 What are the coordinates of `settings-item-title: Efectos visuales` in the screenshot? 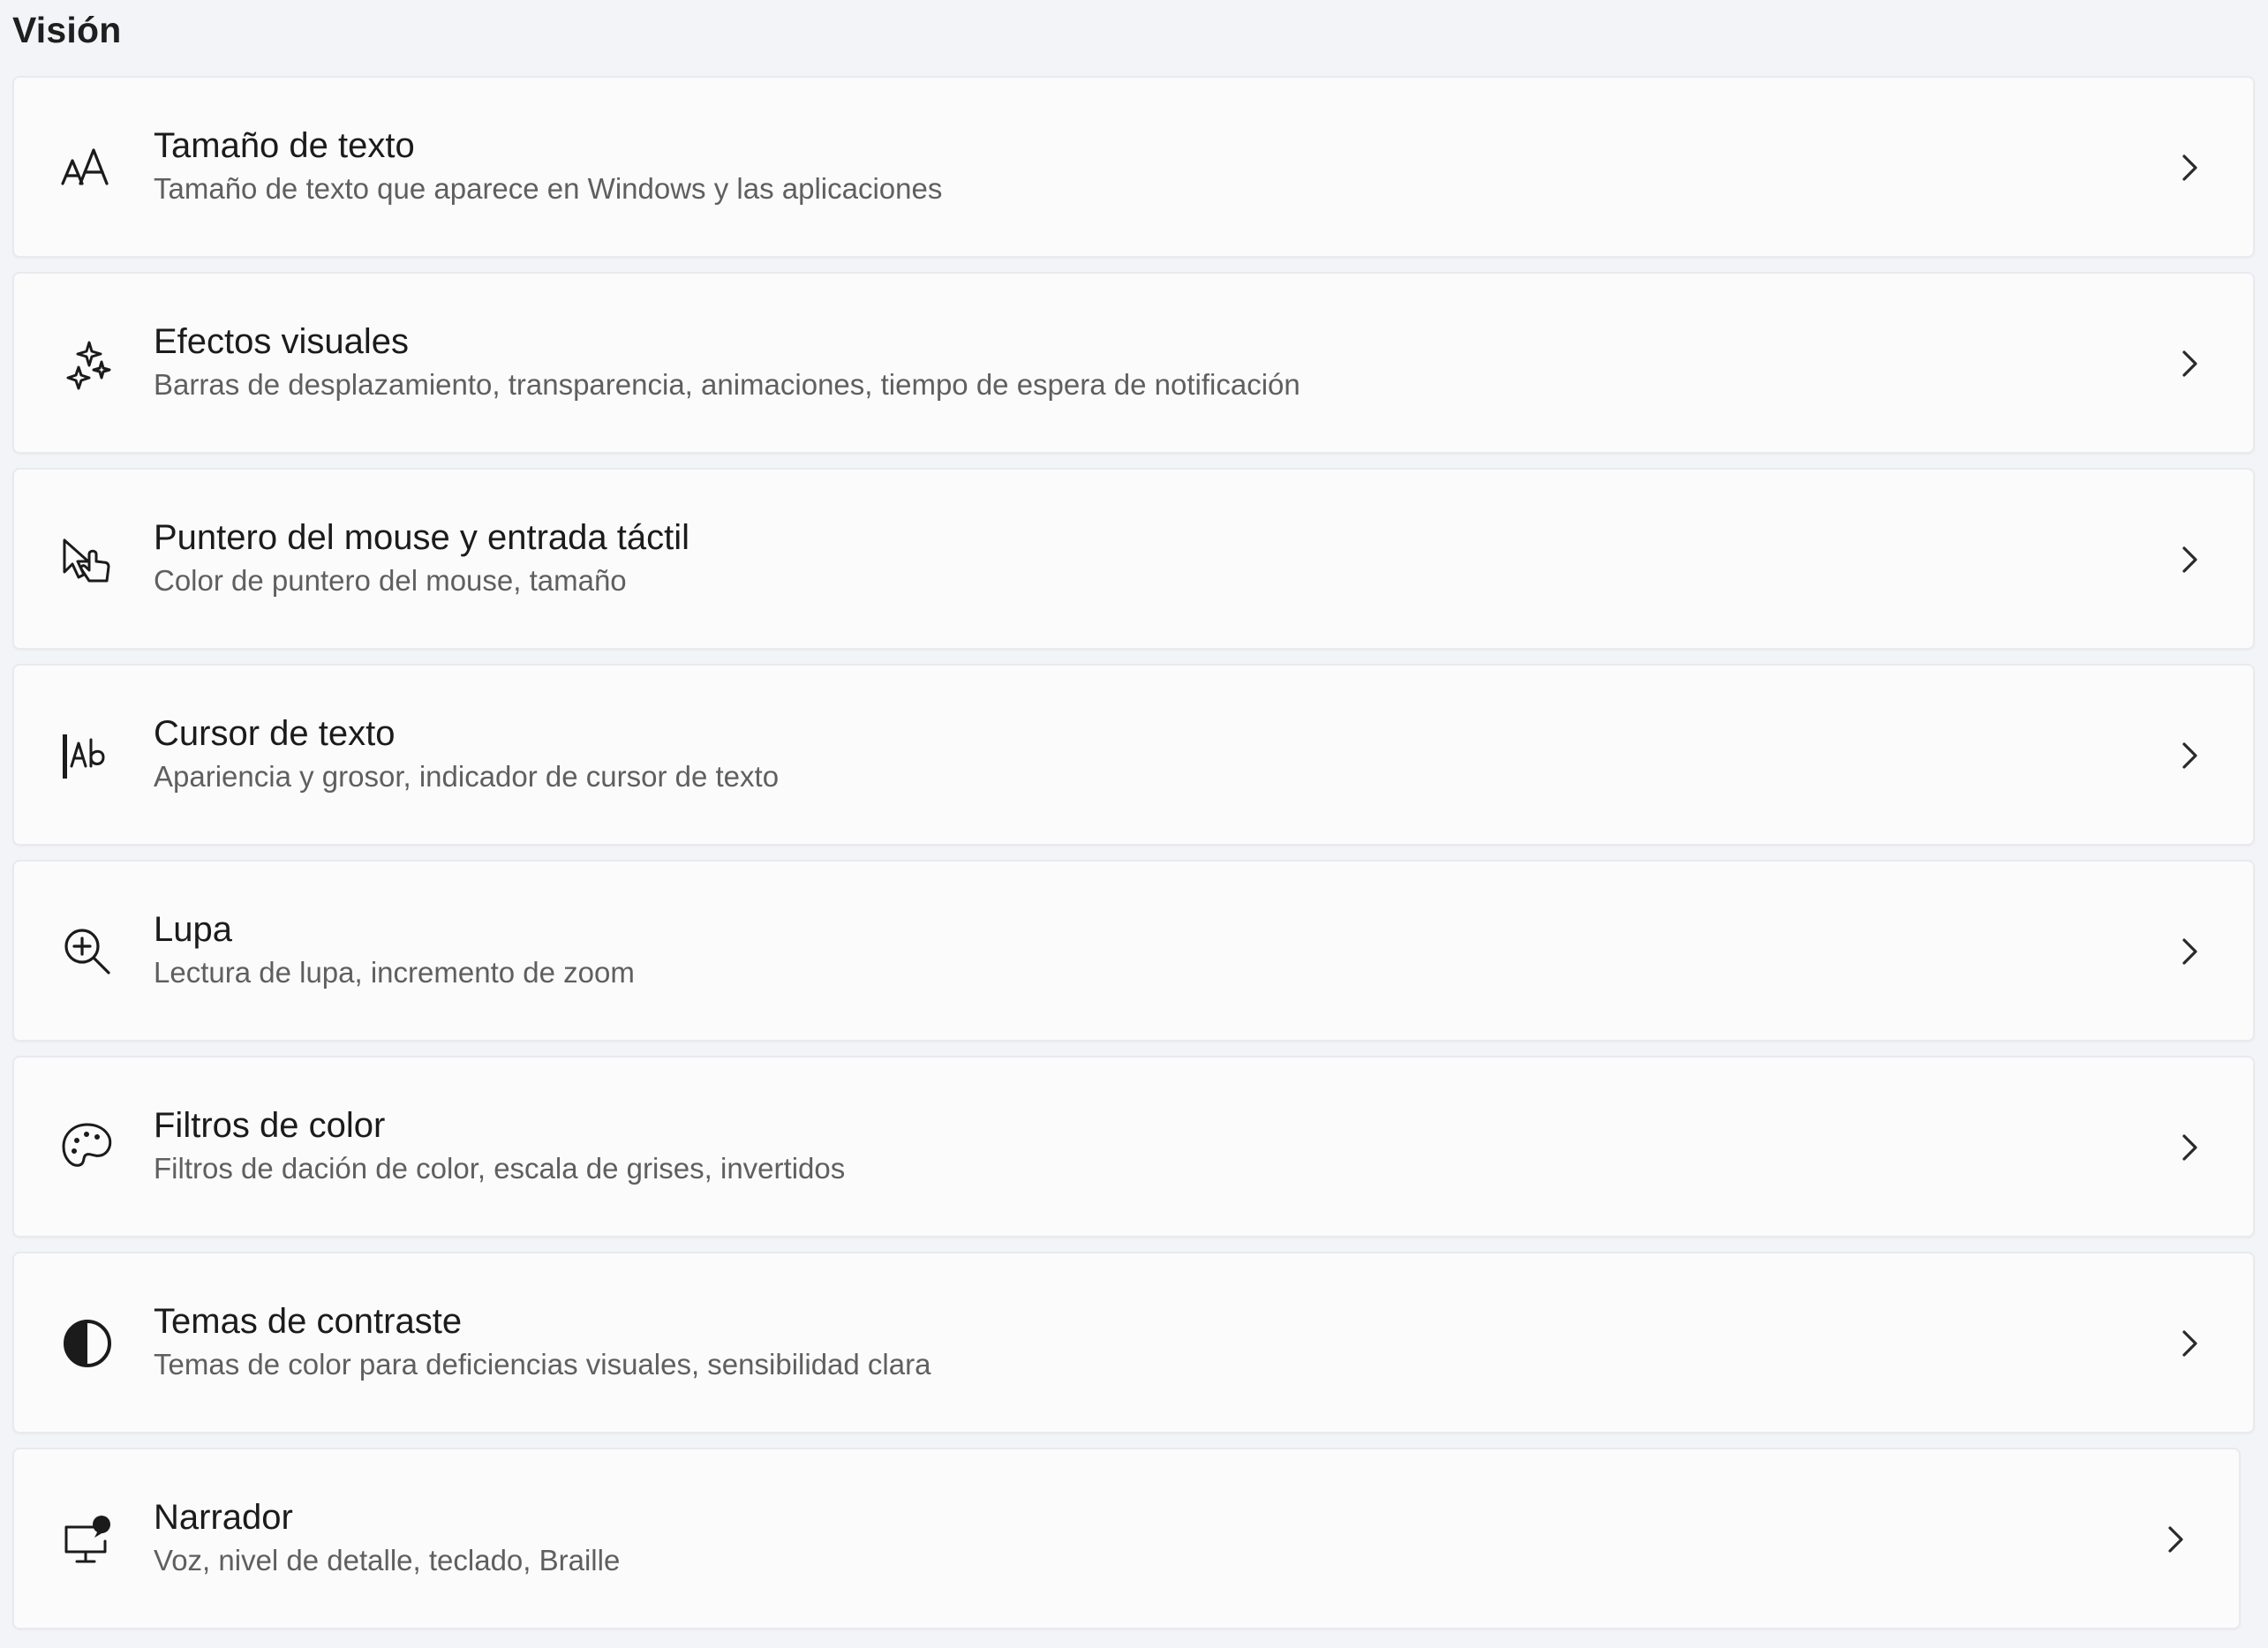 It's located at (282, 342).